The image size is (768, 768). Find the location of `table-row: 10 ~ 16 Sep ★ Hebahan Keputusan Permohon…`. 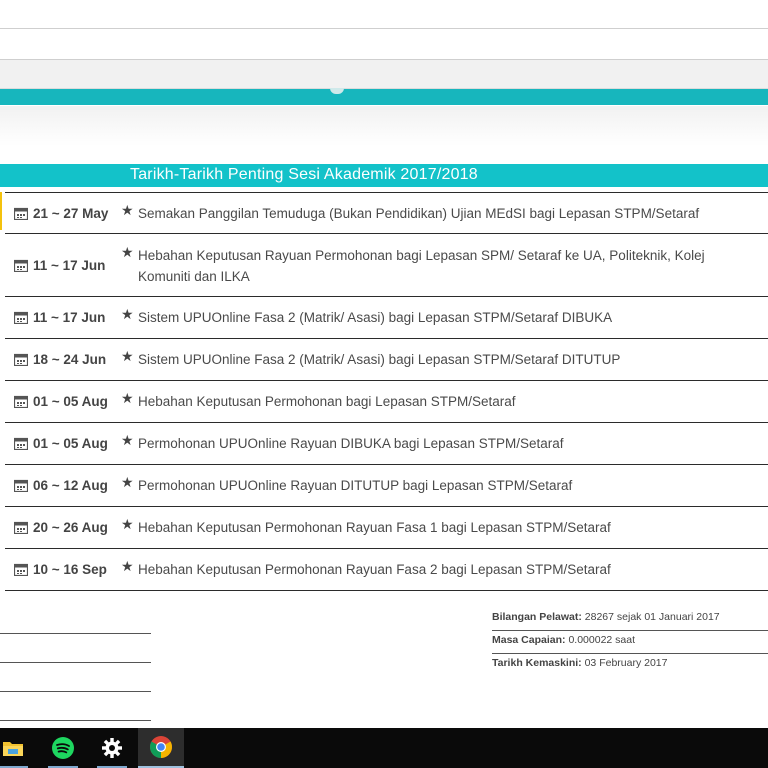

table-row: 10 ~ 16 Sep ★ Hebahan Keputusan Permohon… is located at coordinates (386, 570).